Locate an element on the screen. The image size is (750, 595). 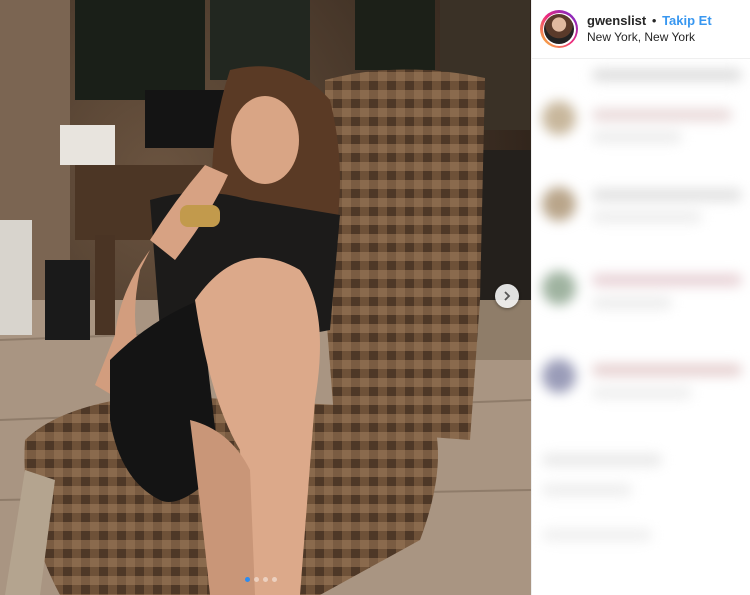
avatar is located at coordinates (559, 29).